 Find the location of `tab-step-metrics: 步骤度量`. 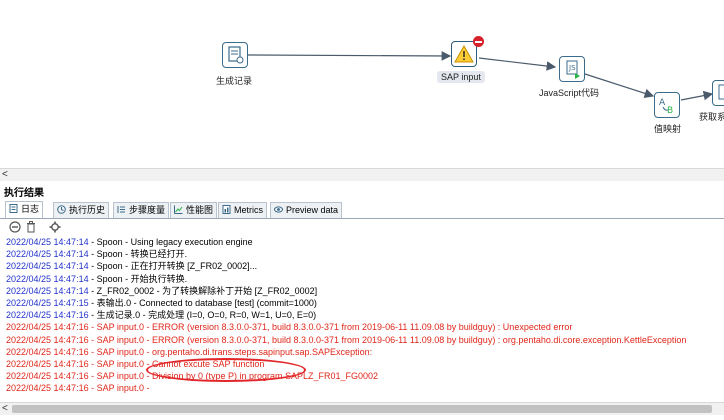

tab-step-metrics: 步骤度量 is located at coordinates (141, 210).